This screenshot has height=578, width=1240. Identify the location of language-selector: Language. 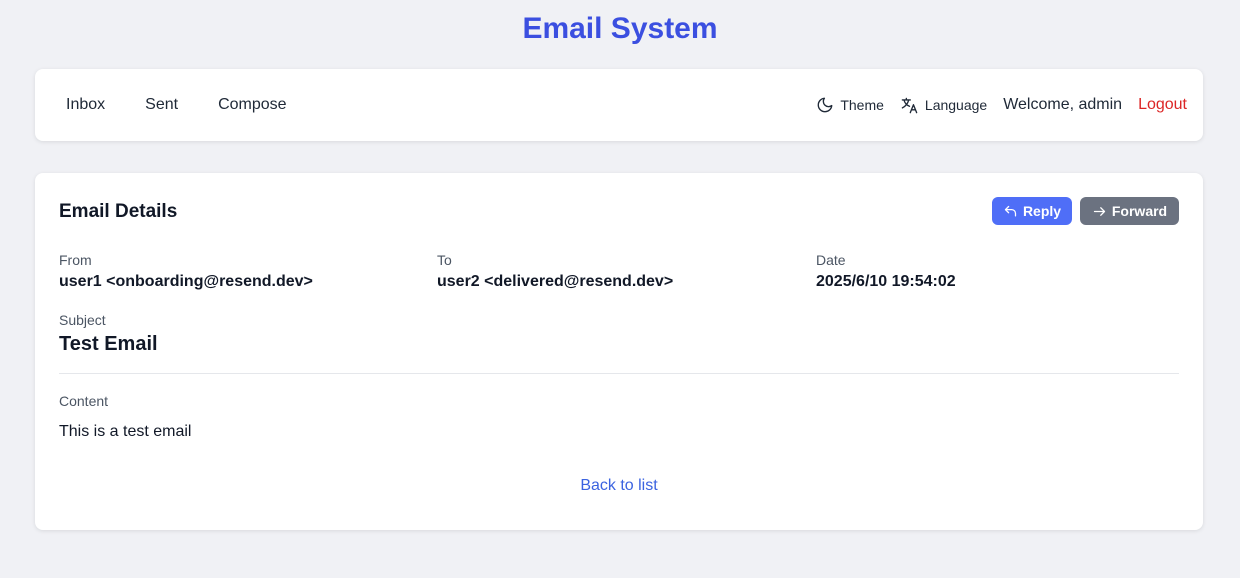
(943, 105).